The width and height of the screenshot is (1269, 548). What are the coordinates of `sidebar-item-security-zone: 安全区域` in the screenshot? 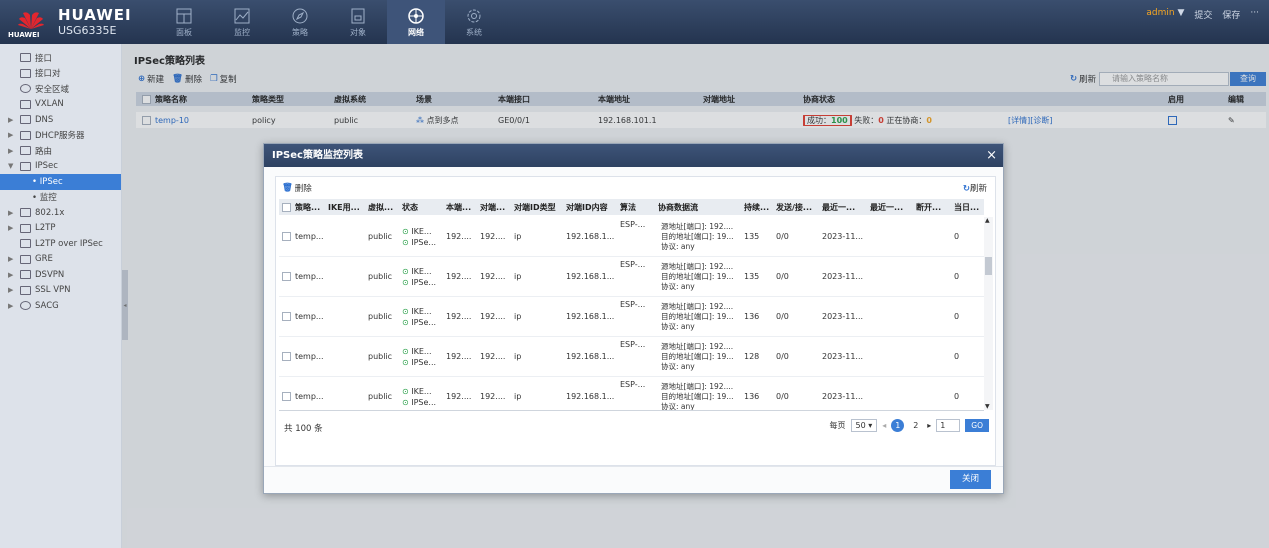 It's located at (60, 89).